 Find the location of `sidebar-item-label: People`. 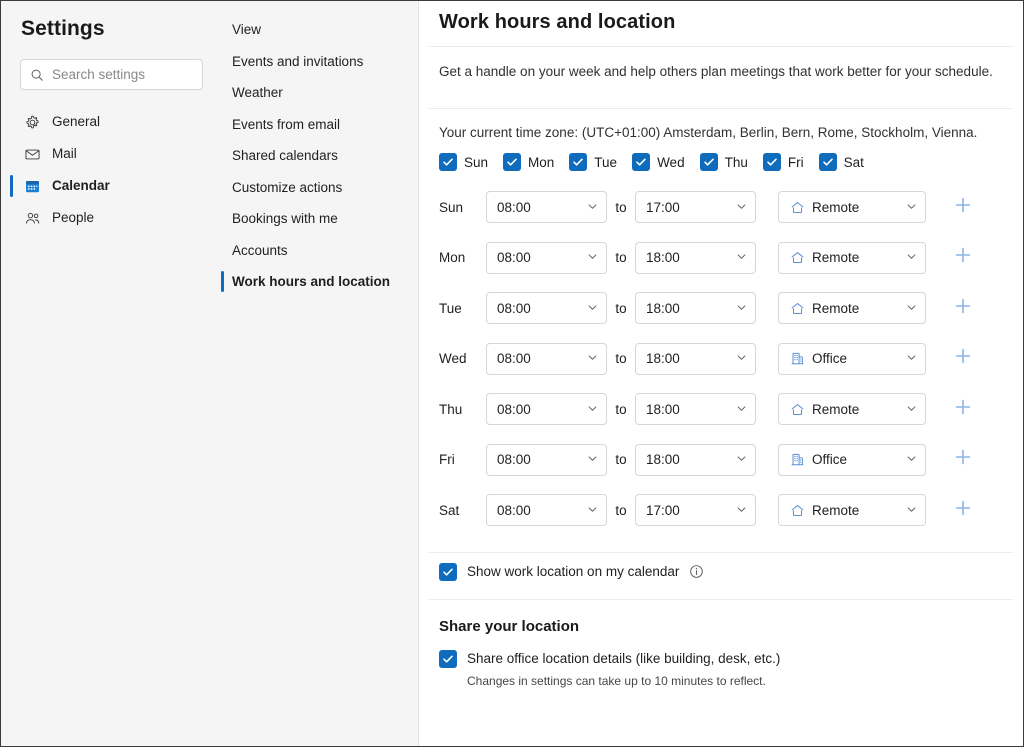

sidebar-item-label: People is located at coordinates (73, 218).